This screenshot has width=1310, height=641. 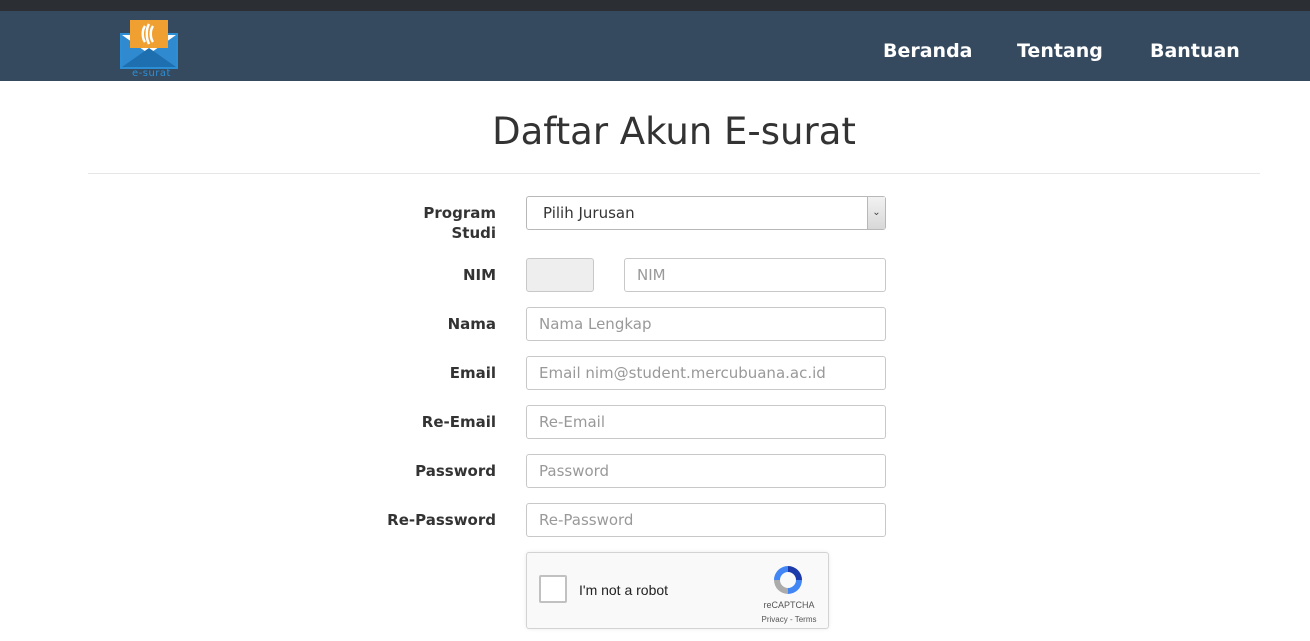 I want to click on browser-top-strip, so click(x=655, y=5).